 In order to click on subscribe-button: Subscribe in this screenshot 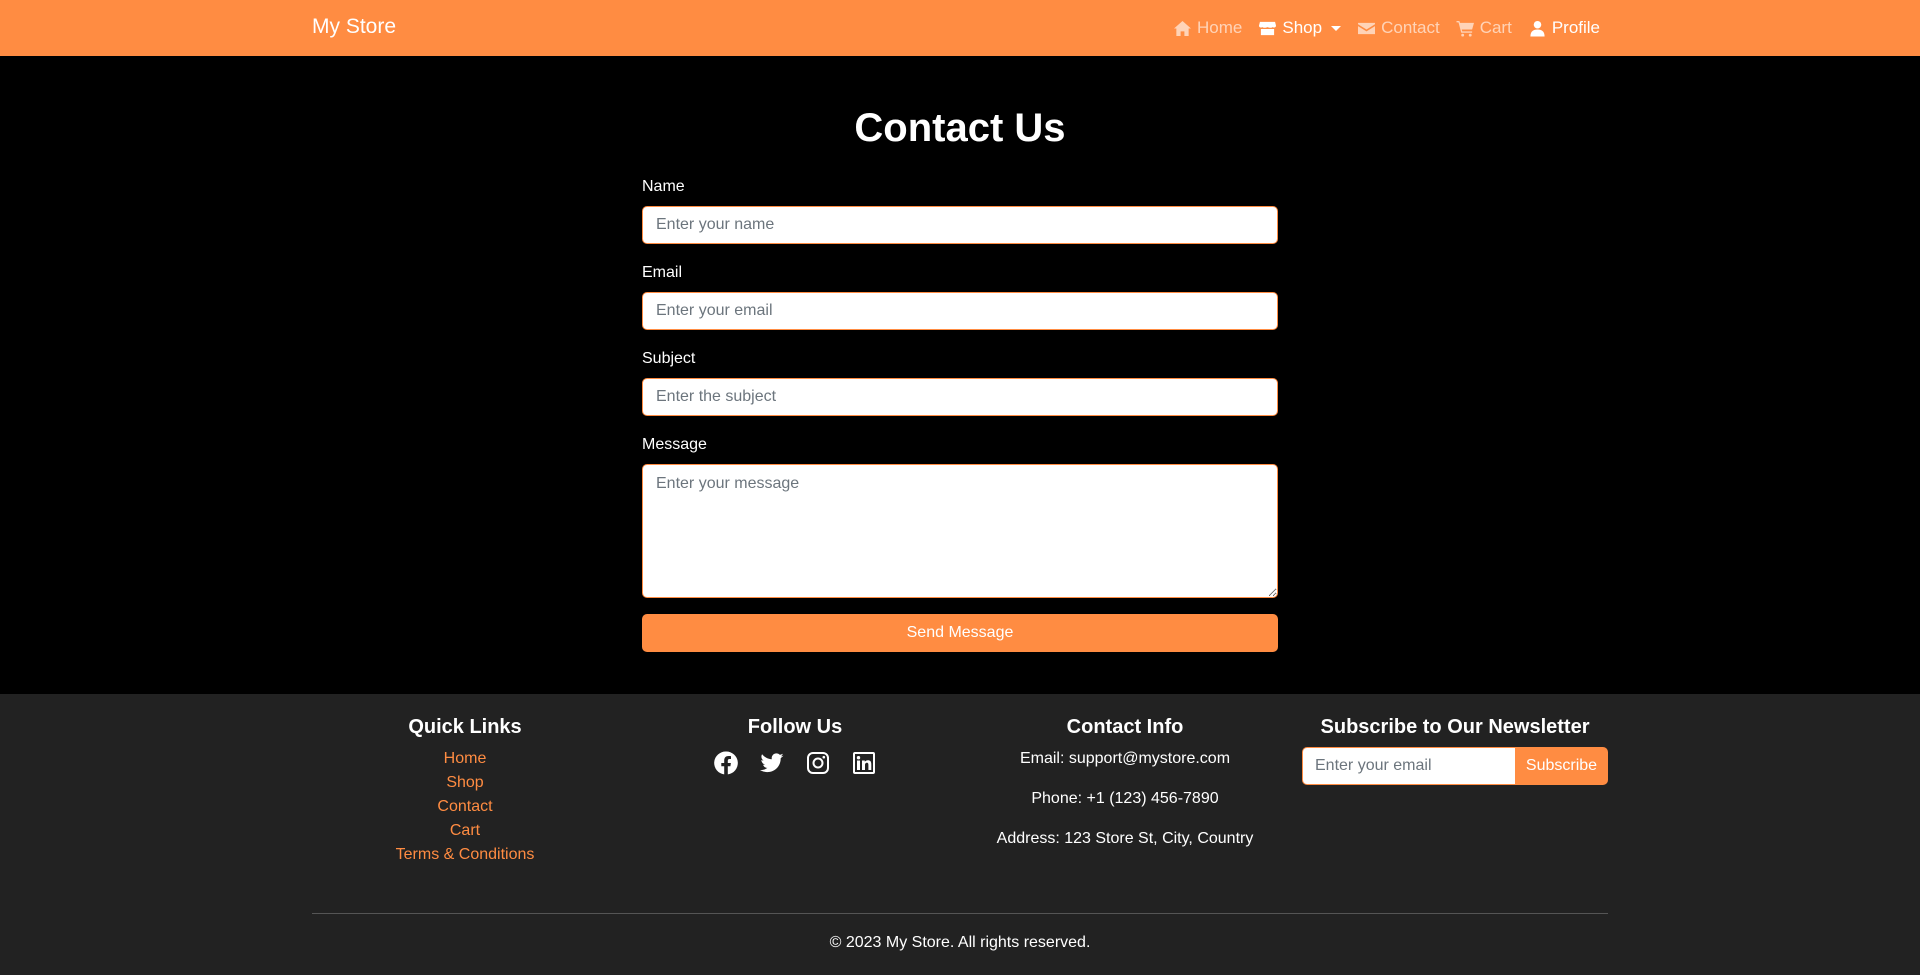, I will do `click(1561, 766)`.